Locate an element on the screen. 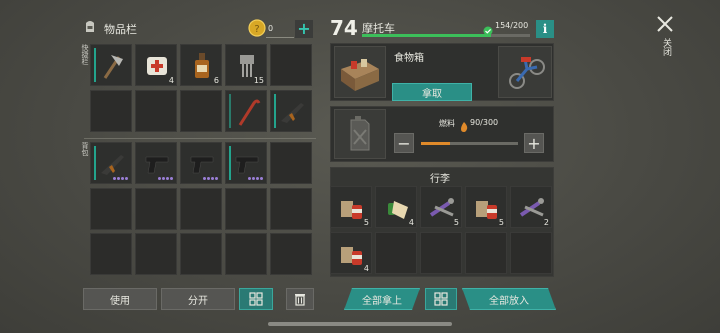 This screenshot has width=720, height=333. fuel-bar-fill is located at coordinates (436, 143).